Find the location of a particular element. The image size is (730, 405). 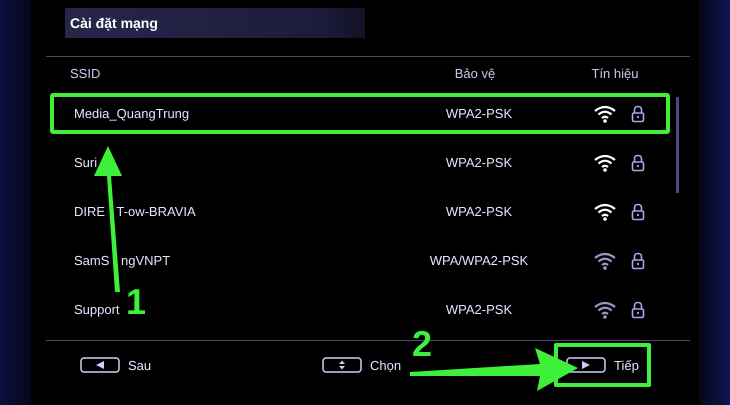

ssid-text: Support is located at coordinates (97, 309).